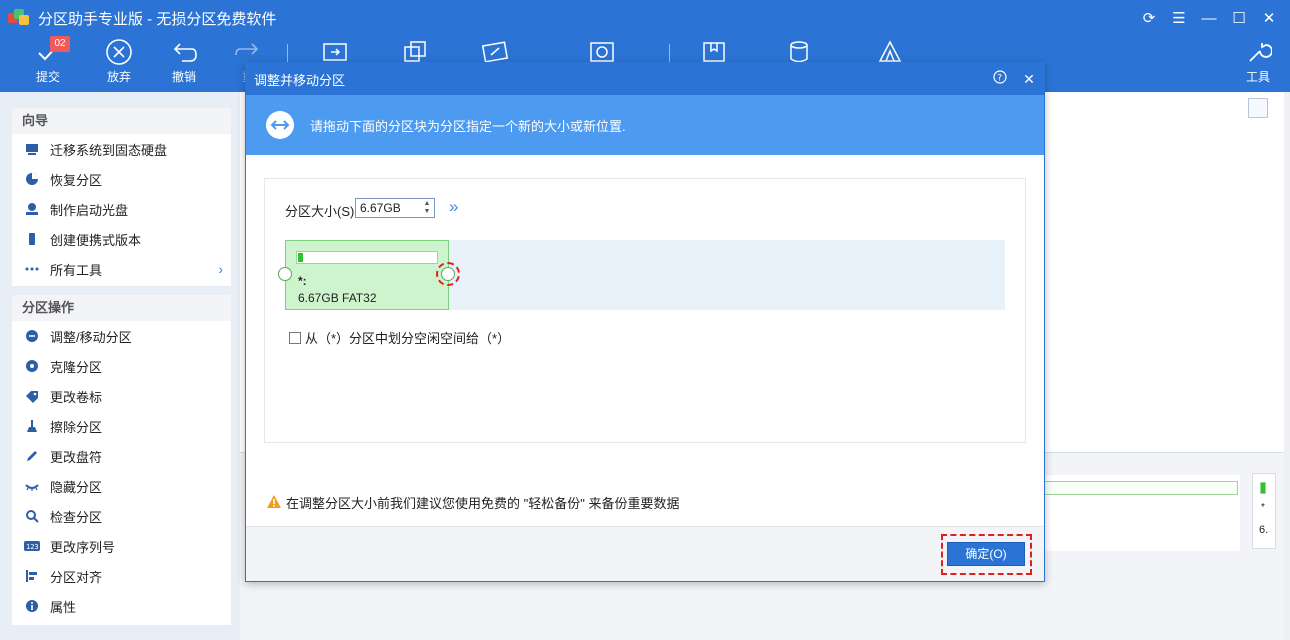 This screenshot has width=1290, height=640. Describe the element at coordinates (468, 126) in the screenshot. I see `banner-instruction: 请拖动下面的分区块为分区指定一个新的大小或新位置.` at that location.